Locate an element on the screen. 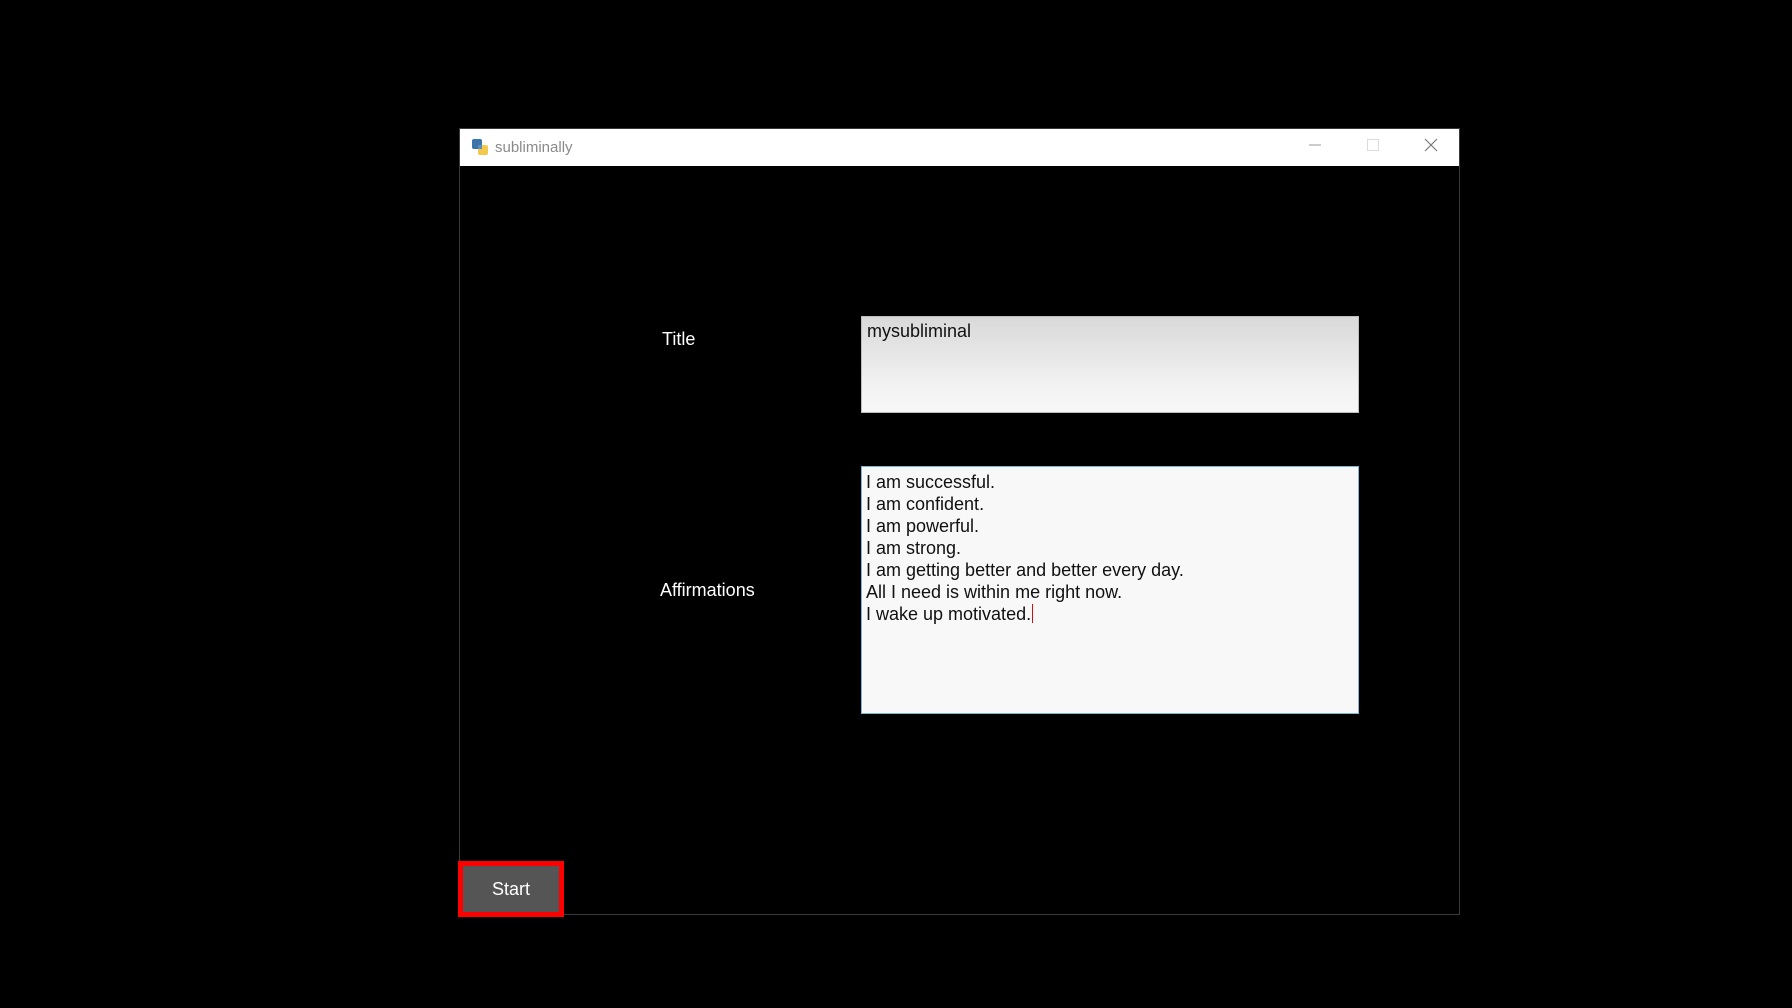 The image size is (1792, 1008). start-button-highlight: Start is located at coordinates (511, 889).